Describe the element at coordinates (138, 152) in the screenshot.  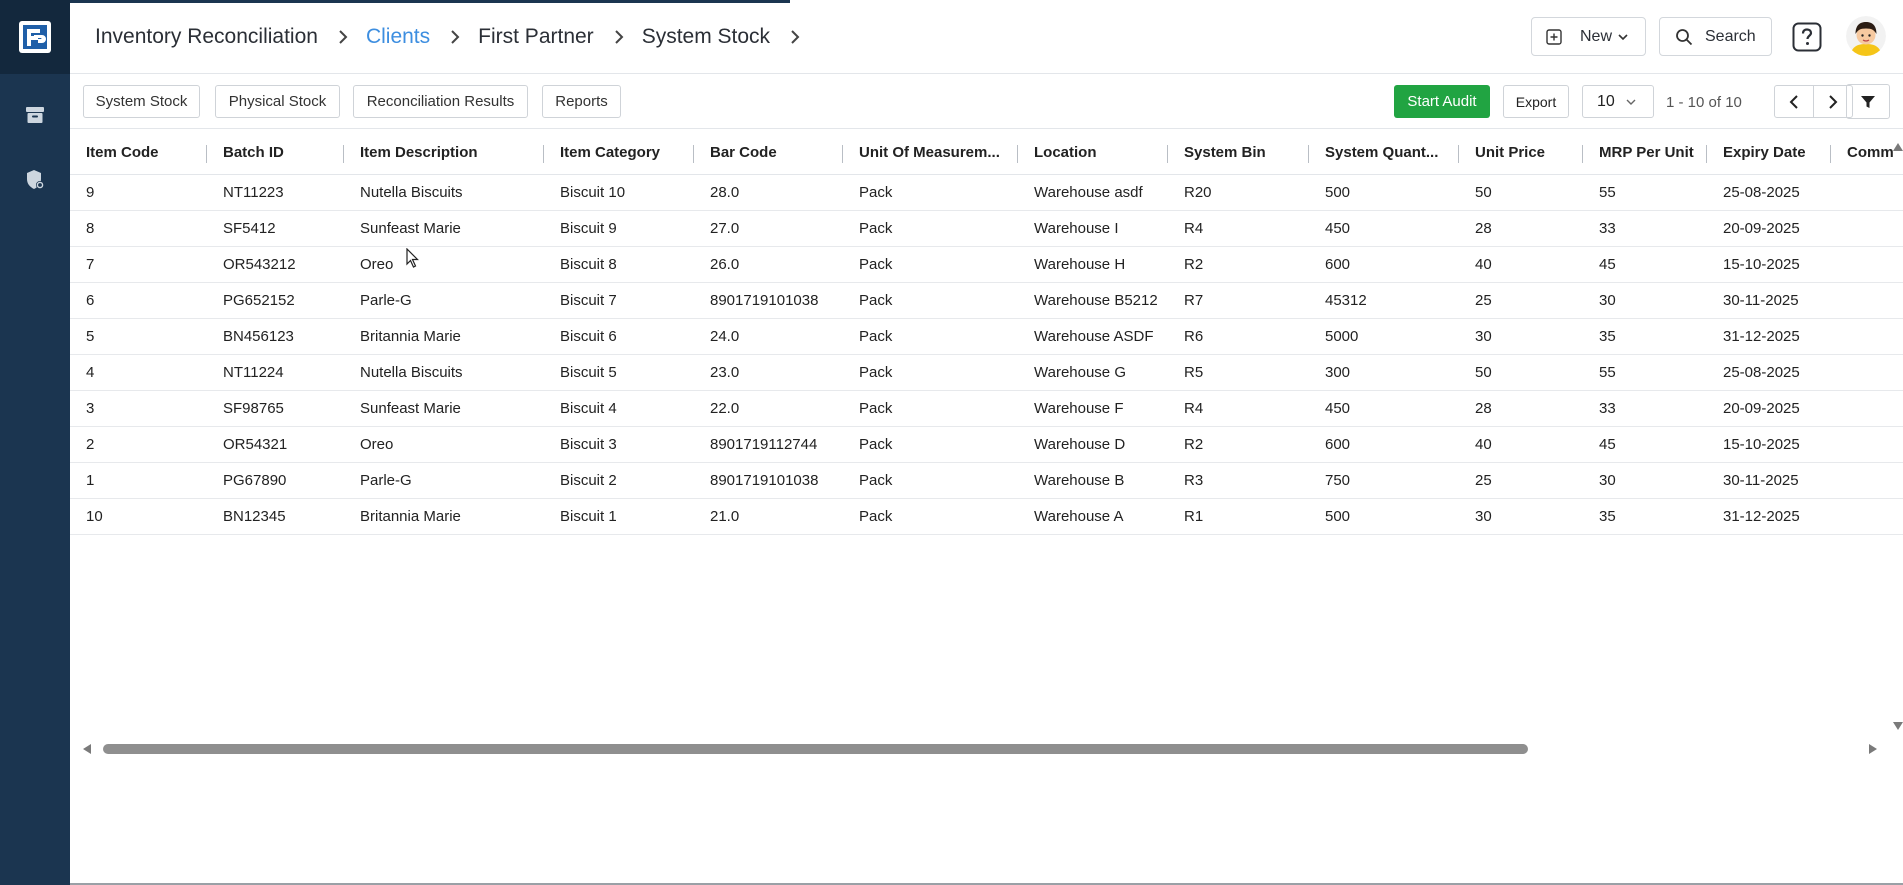
I see `column-header: Item Code` at that location.